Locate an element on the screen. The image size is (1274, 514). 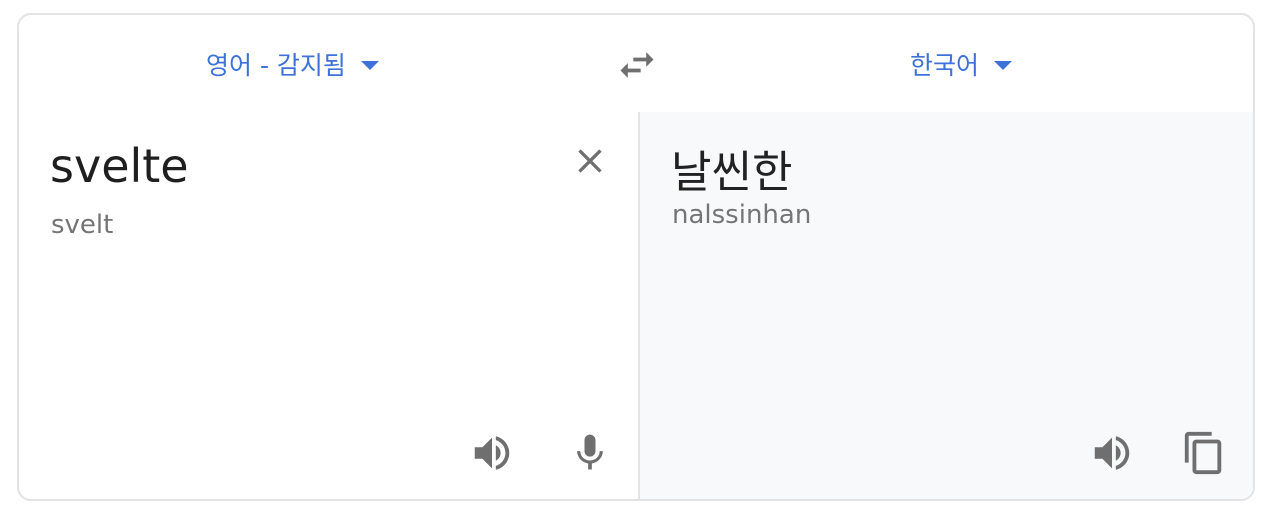
source-language-label: 영어 - 감지됨 is located at coordinates (276, 65).